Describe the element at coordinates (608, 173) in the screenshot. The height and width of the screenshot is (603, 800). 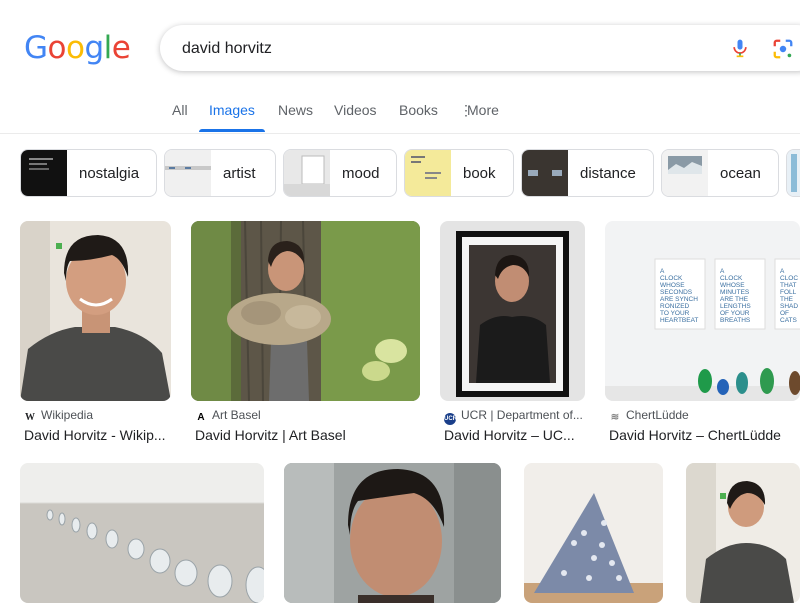
I see `chip-label: distance` at that location.